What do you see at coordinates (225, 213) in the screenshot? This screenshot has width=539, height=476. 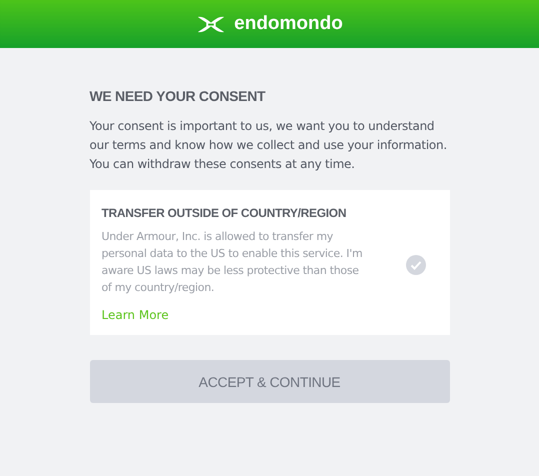 I see `consent-title: TRANSFER OUTSIDE OF COUNTRY/REGION` at bounding box center [225, 213].